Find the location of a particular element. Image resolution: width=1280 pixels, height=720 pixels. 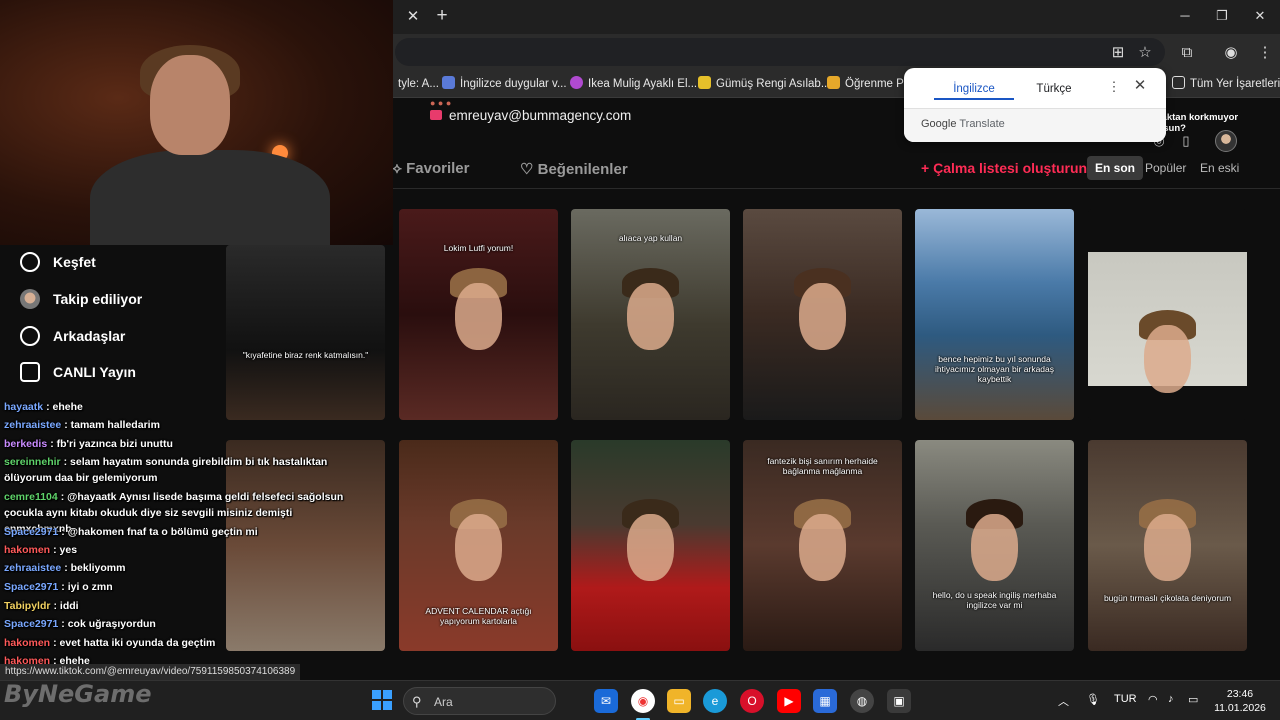

compass-icon is located at coordinates (30, 262).